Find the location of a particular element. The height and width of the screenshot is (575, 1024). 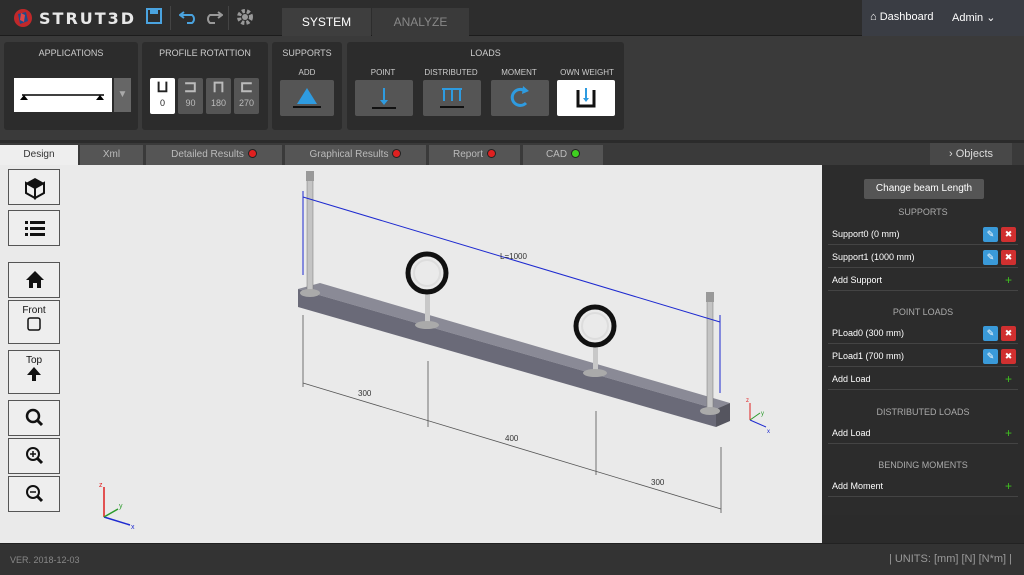

moment-button is located at coordinates (520, 98).